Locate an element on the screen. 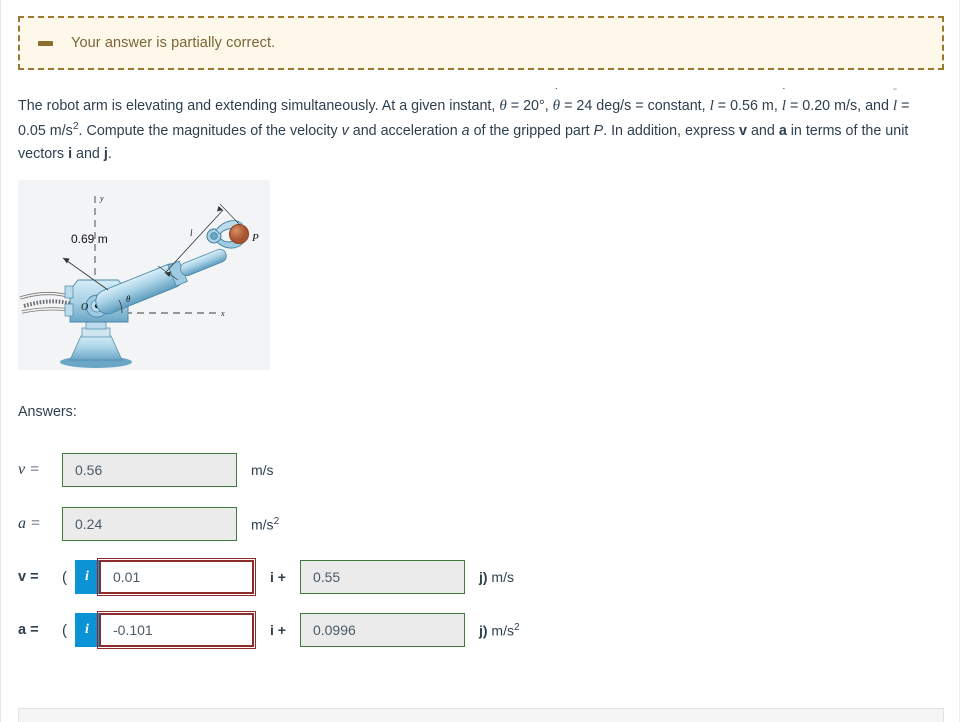 The width and height of the screenshot is (960, 722). answer-row-acceleration-magnitude: a = 0.24 m/s2 is located at coordinates (148, 524).